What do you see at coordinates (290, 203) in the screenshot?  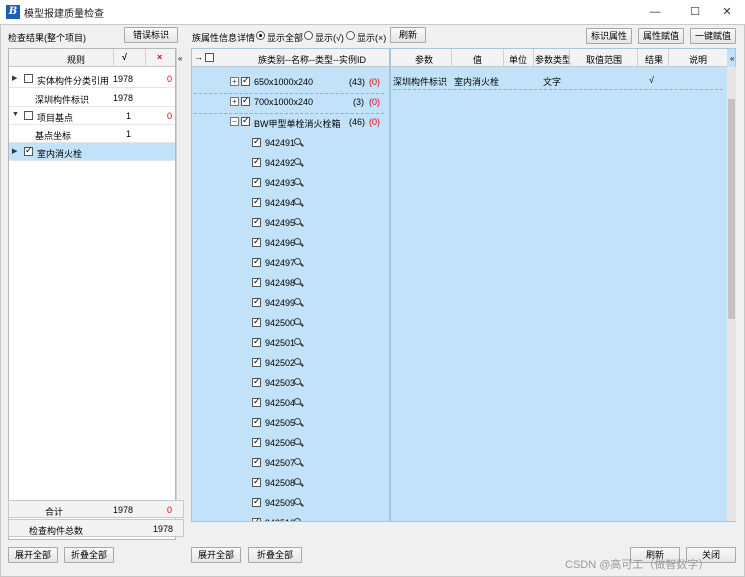 I see `instance-row: 942494` at bounding box center [290, 203].